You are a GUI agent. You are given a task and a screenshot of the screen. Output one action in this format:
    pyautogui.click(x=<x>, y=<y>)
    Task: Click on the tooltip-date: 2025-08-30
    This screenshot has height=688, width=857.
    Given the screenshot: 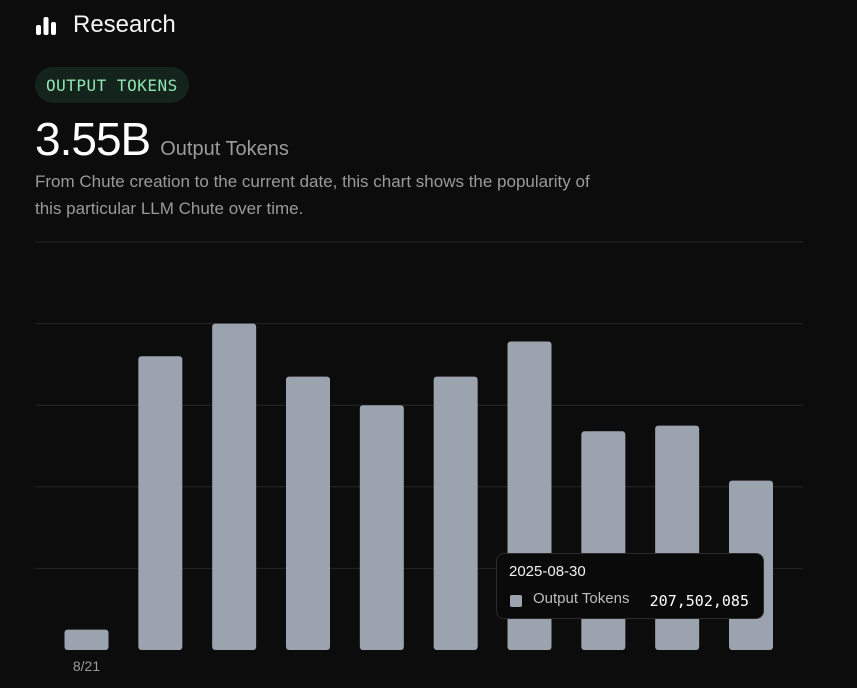 What is the action you would take?
    pyautogui.click(x=547, y=571)
    